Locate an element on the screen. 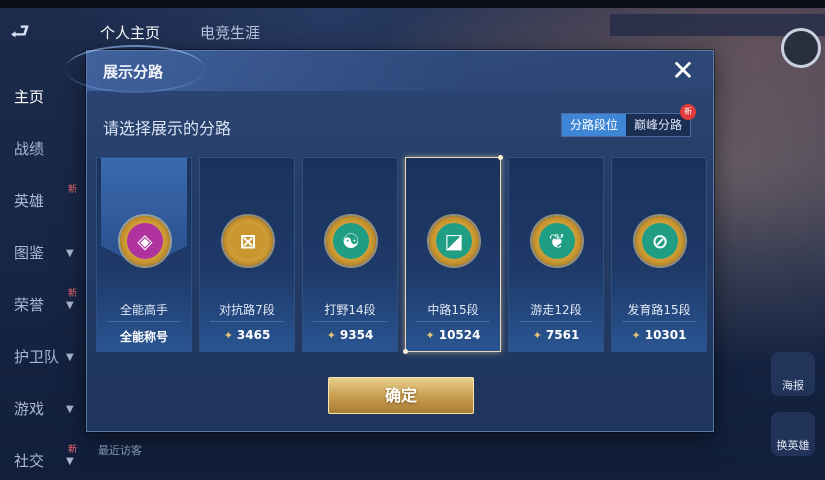 This screenshot has height=480, width=825. dialog-header: 展示分路 ✕ is located at coordinates (389, 69).